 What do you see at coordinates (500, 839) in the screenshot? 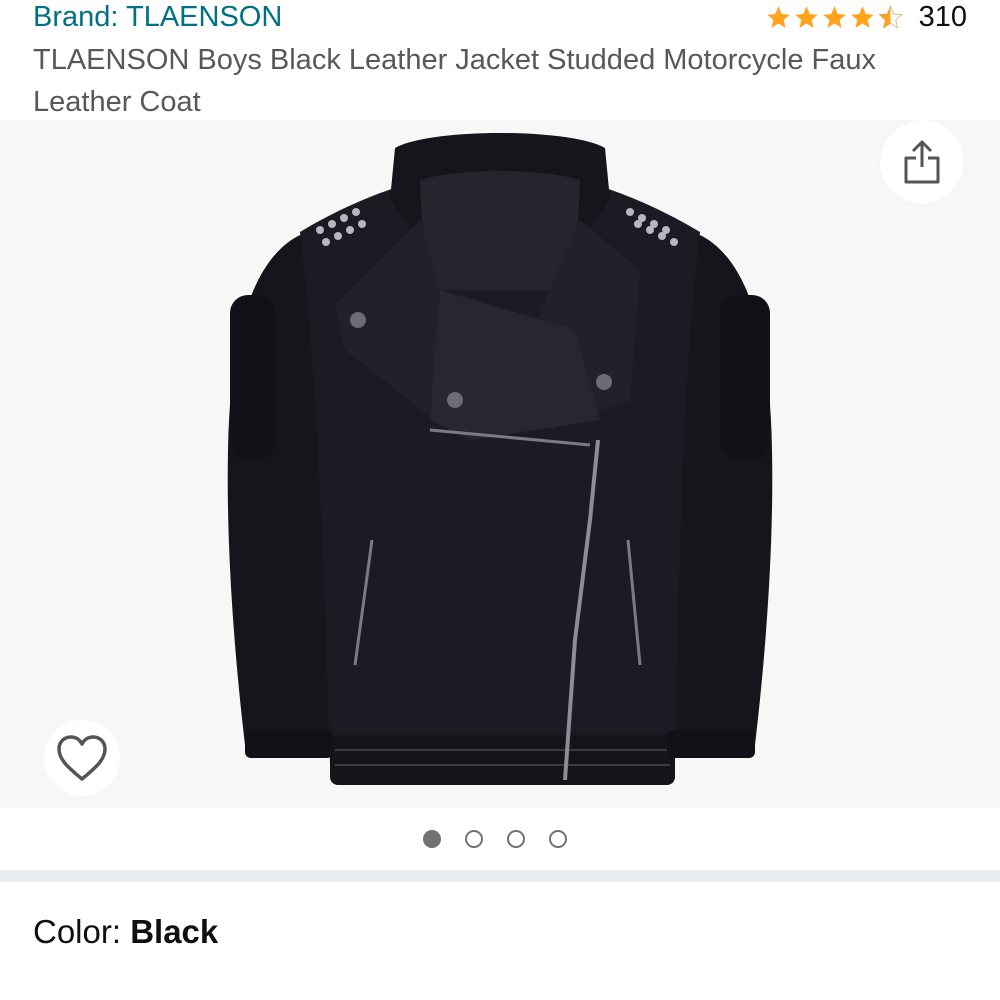
I see `image-pagination` at bounding box center [500, 839].